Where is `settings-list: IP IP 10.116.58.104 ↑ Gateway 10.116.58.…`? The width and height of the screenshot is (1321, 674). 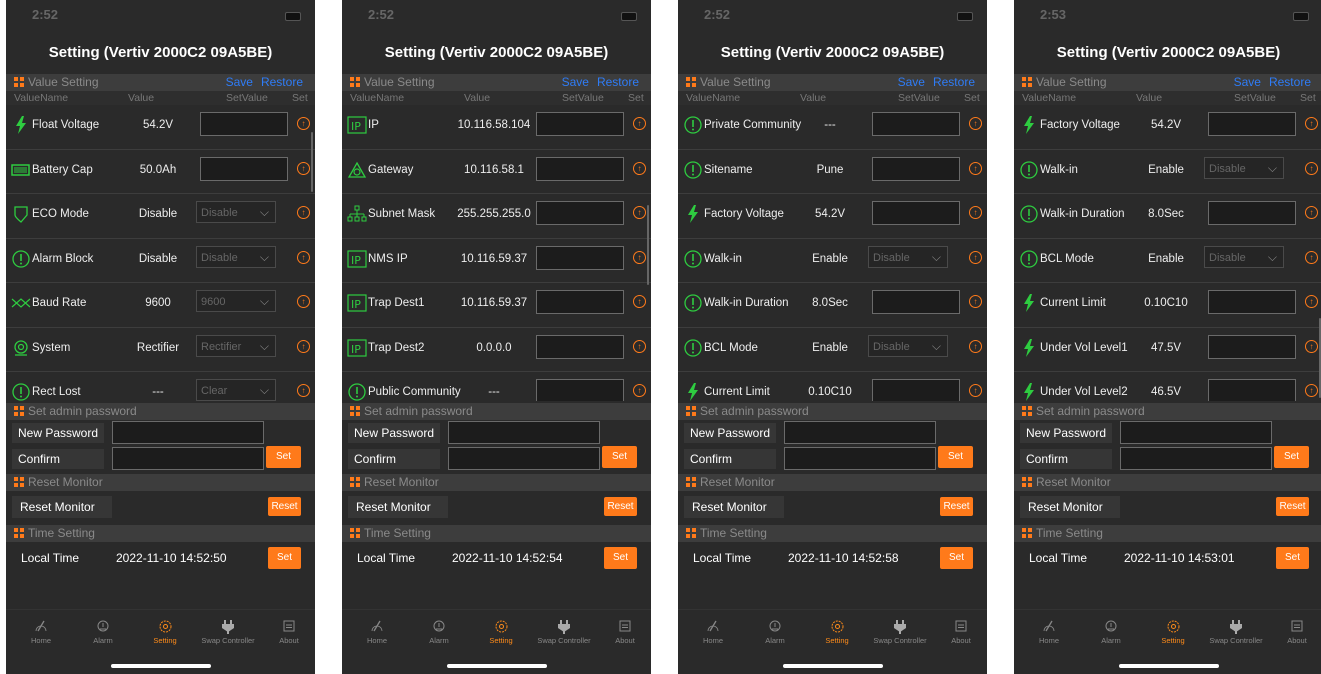
settings-list: IP IP 10.116.58.104 ↑ Gateway 10.116.58.… is located at coordinates (496, 253).